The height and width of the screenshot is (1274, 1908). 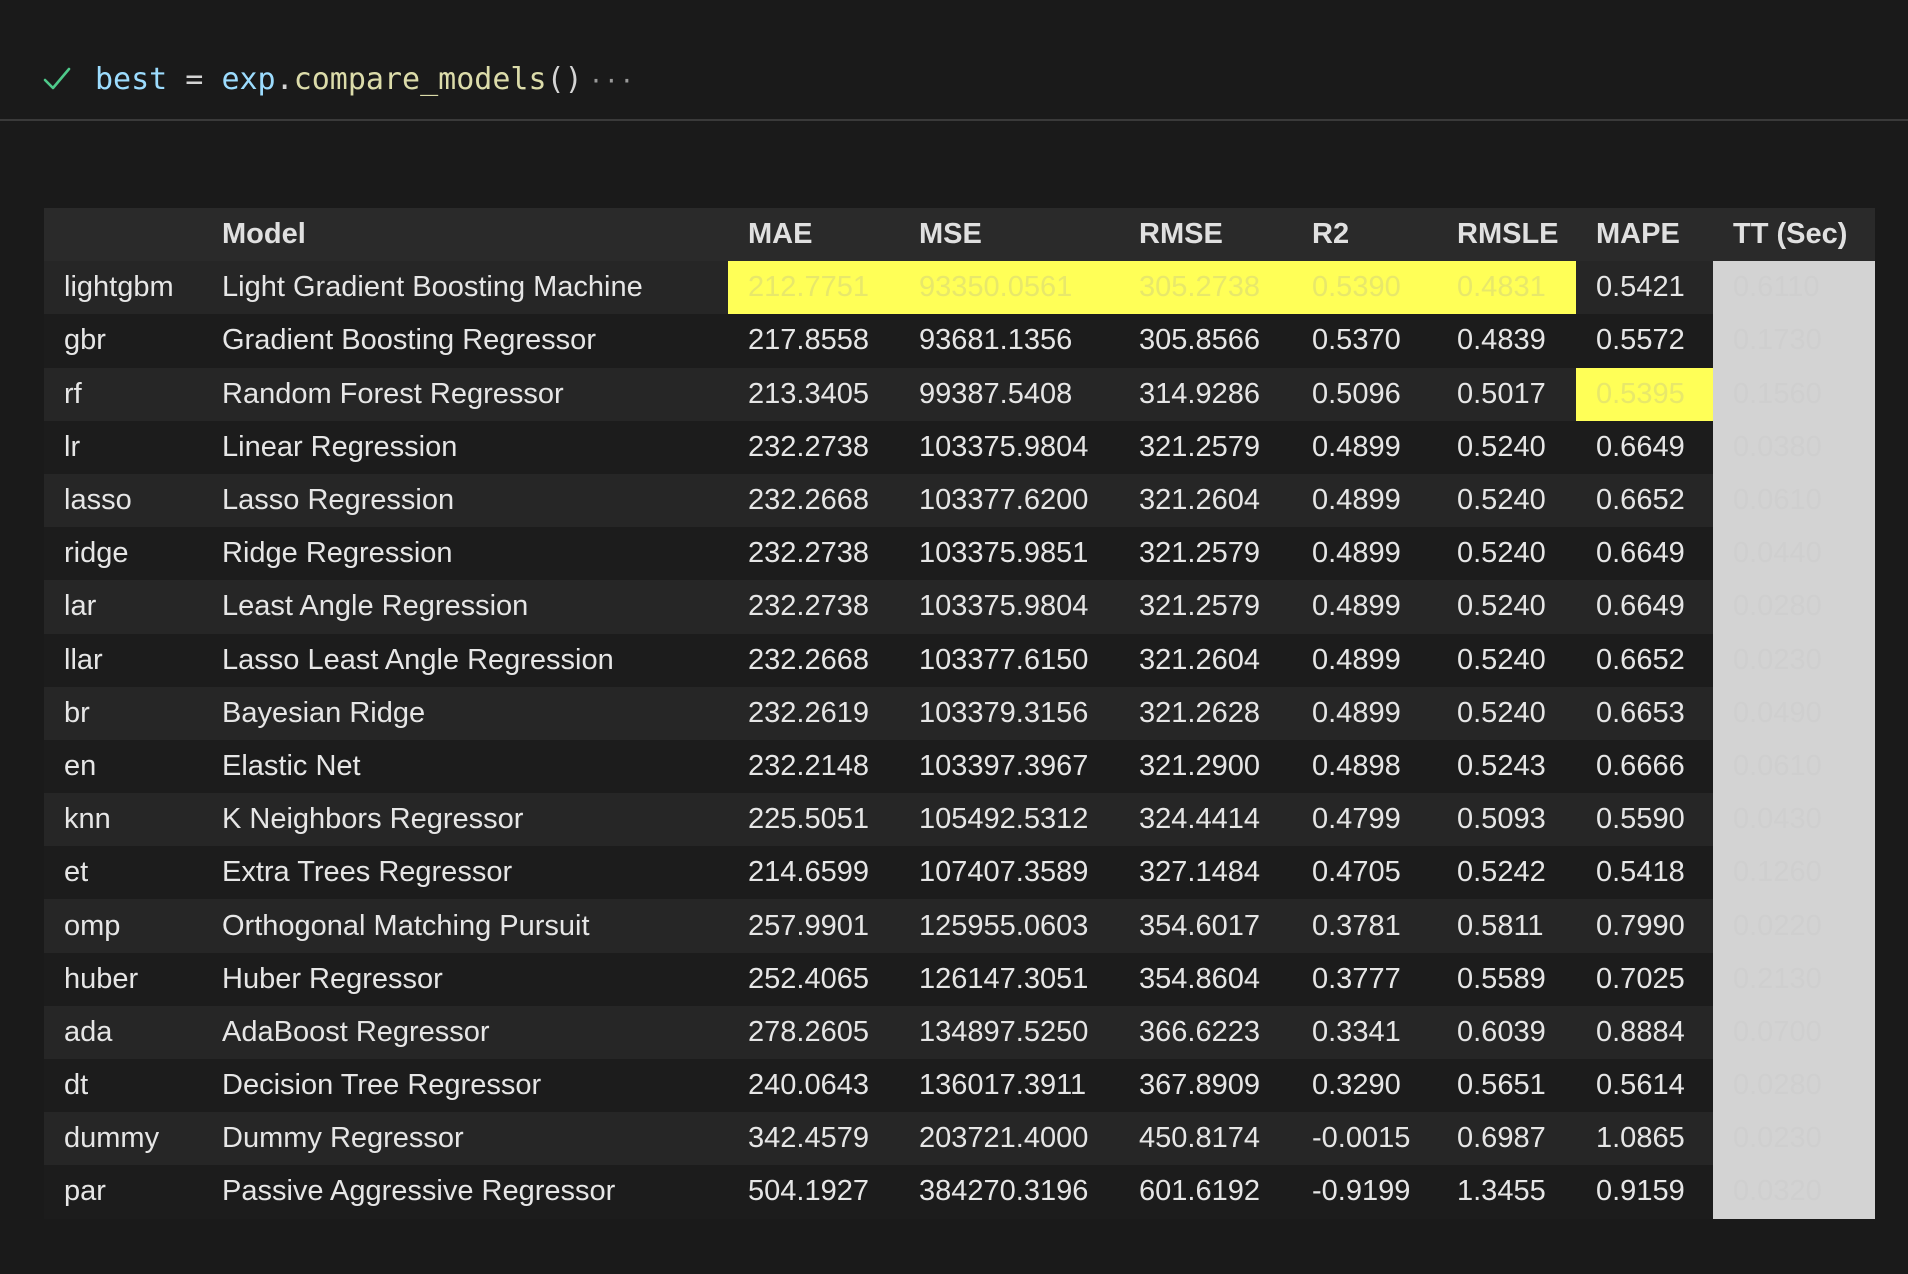 What do you see at coordinates (123, 500) in the screenshot?
I see `cell-index: lasso` at bounding box center [123, 500].